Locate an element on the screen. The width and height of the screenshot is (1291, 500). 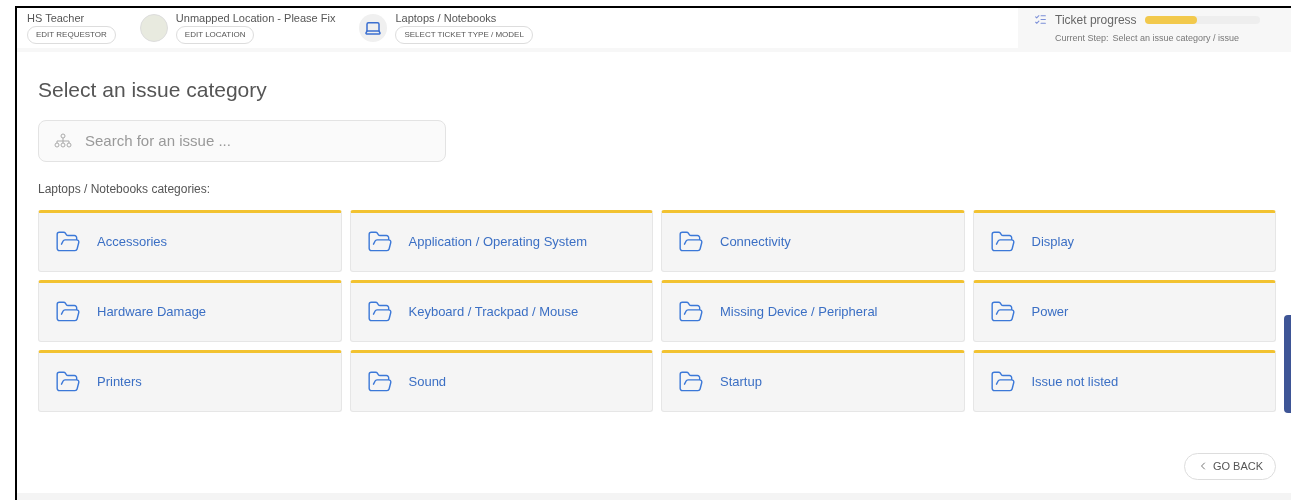
category-tile: Application / Operating System is located at coordinates (501, 240).